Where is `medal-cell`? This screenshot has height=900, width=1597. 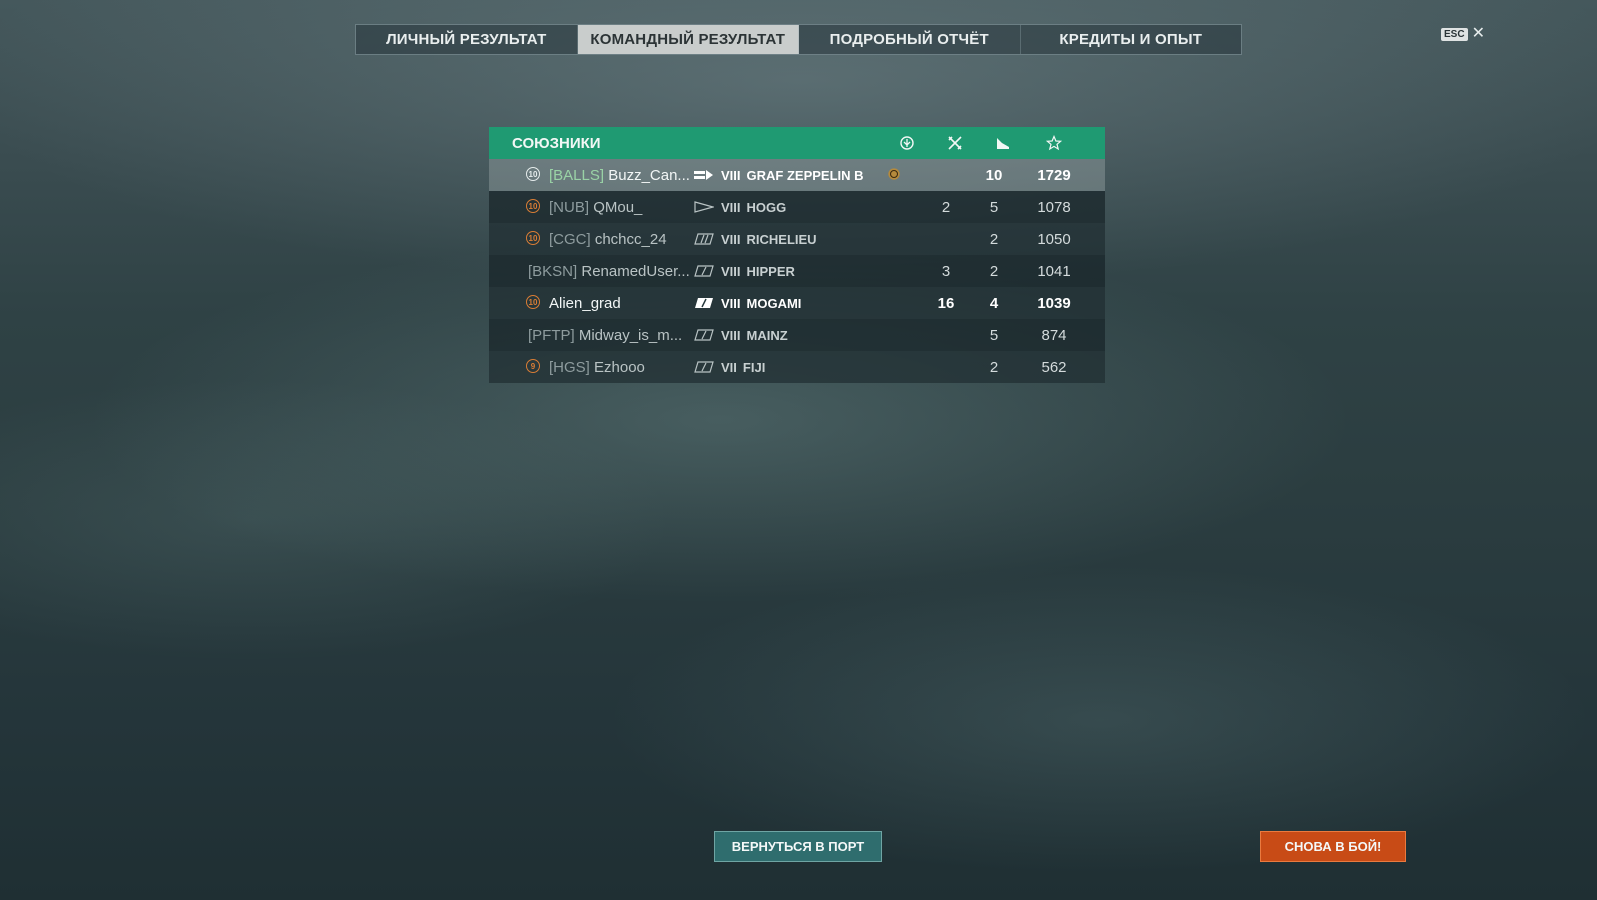 medal-cell is located at coordinates (894, 175).